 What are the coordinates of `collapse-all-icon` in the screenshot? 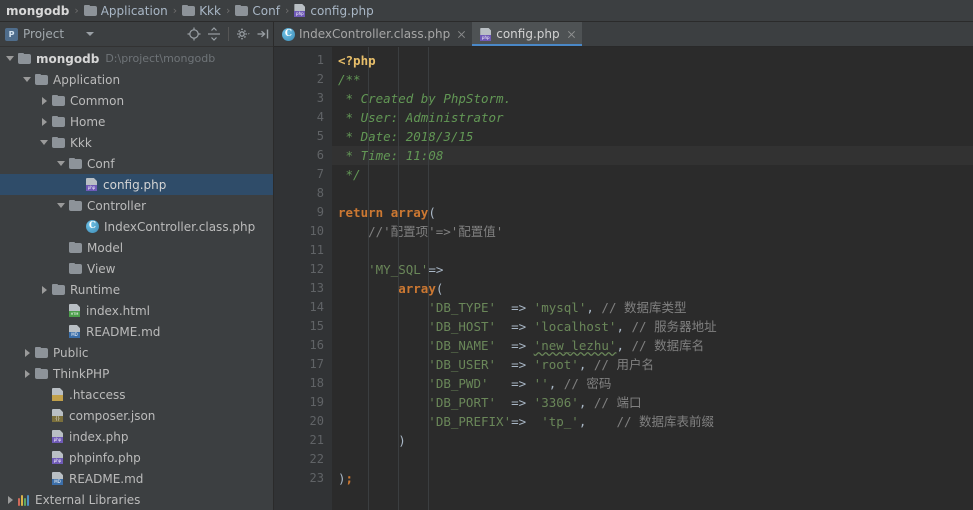 It's located at (214, 34).